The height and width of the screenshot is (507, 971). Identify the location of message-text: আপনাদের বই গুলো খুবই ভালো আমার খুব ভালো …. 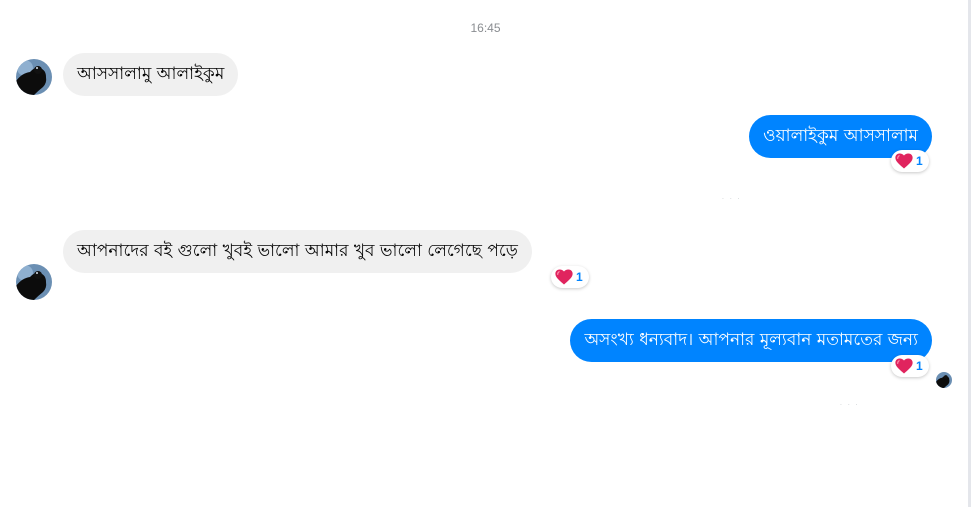
(297, 251).